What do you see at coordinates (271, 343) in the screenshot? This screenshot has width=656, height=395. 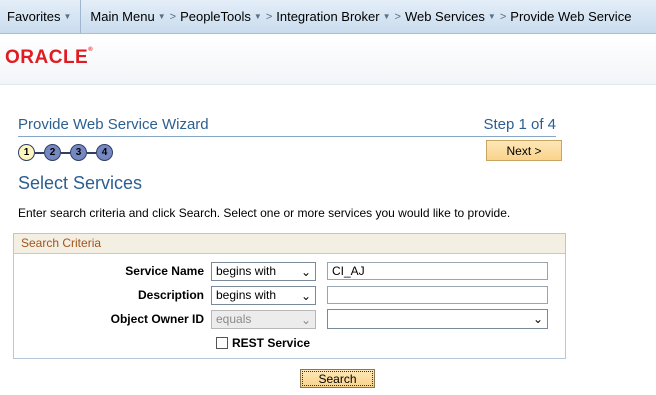 I see `rest-service-label: REST Service` at bounding box center [271, 343].